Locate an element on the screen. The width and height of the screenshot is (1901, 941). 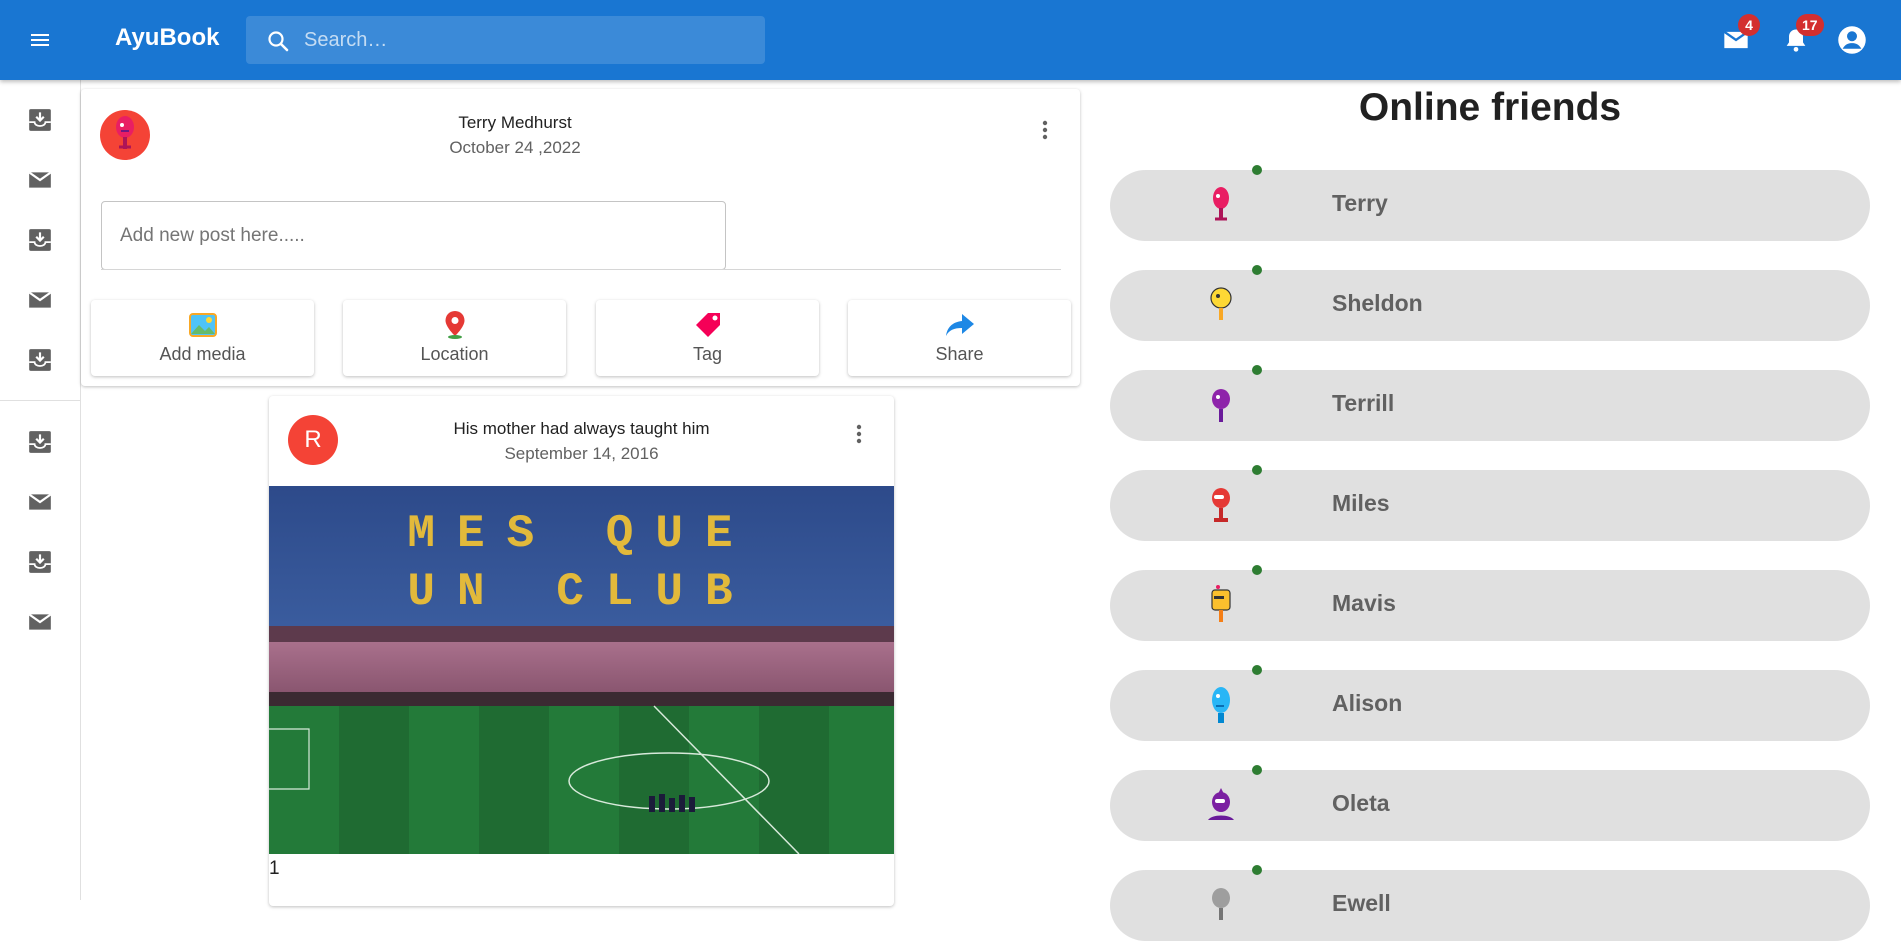
mail-button: 4 is located at coordinates (1740, 35).